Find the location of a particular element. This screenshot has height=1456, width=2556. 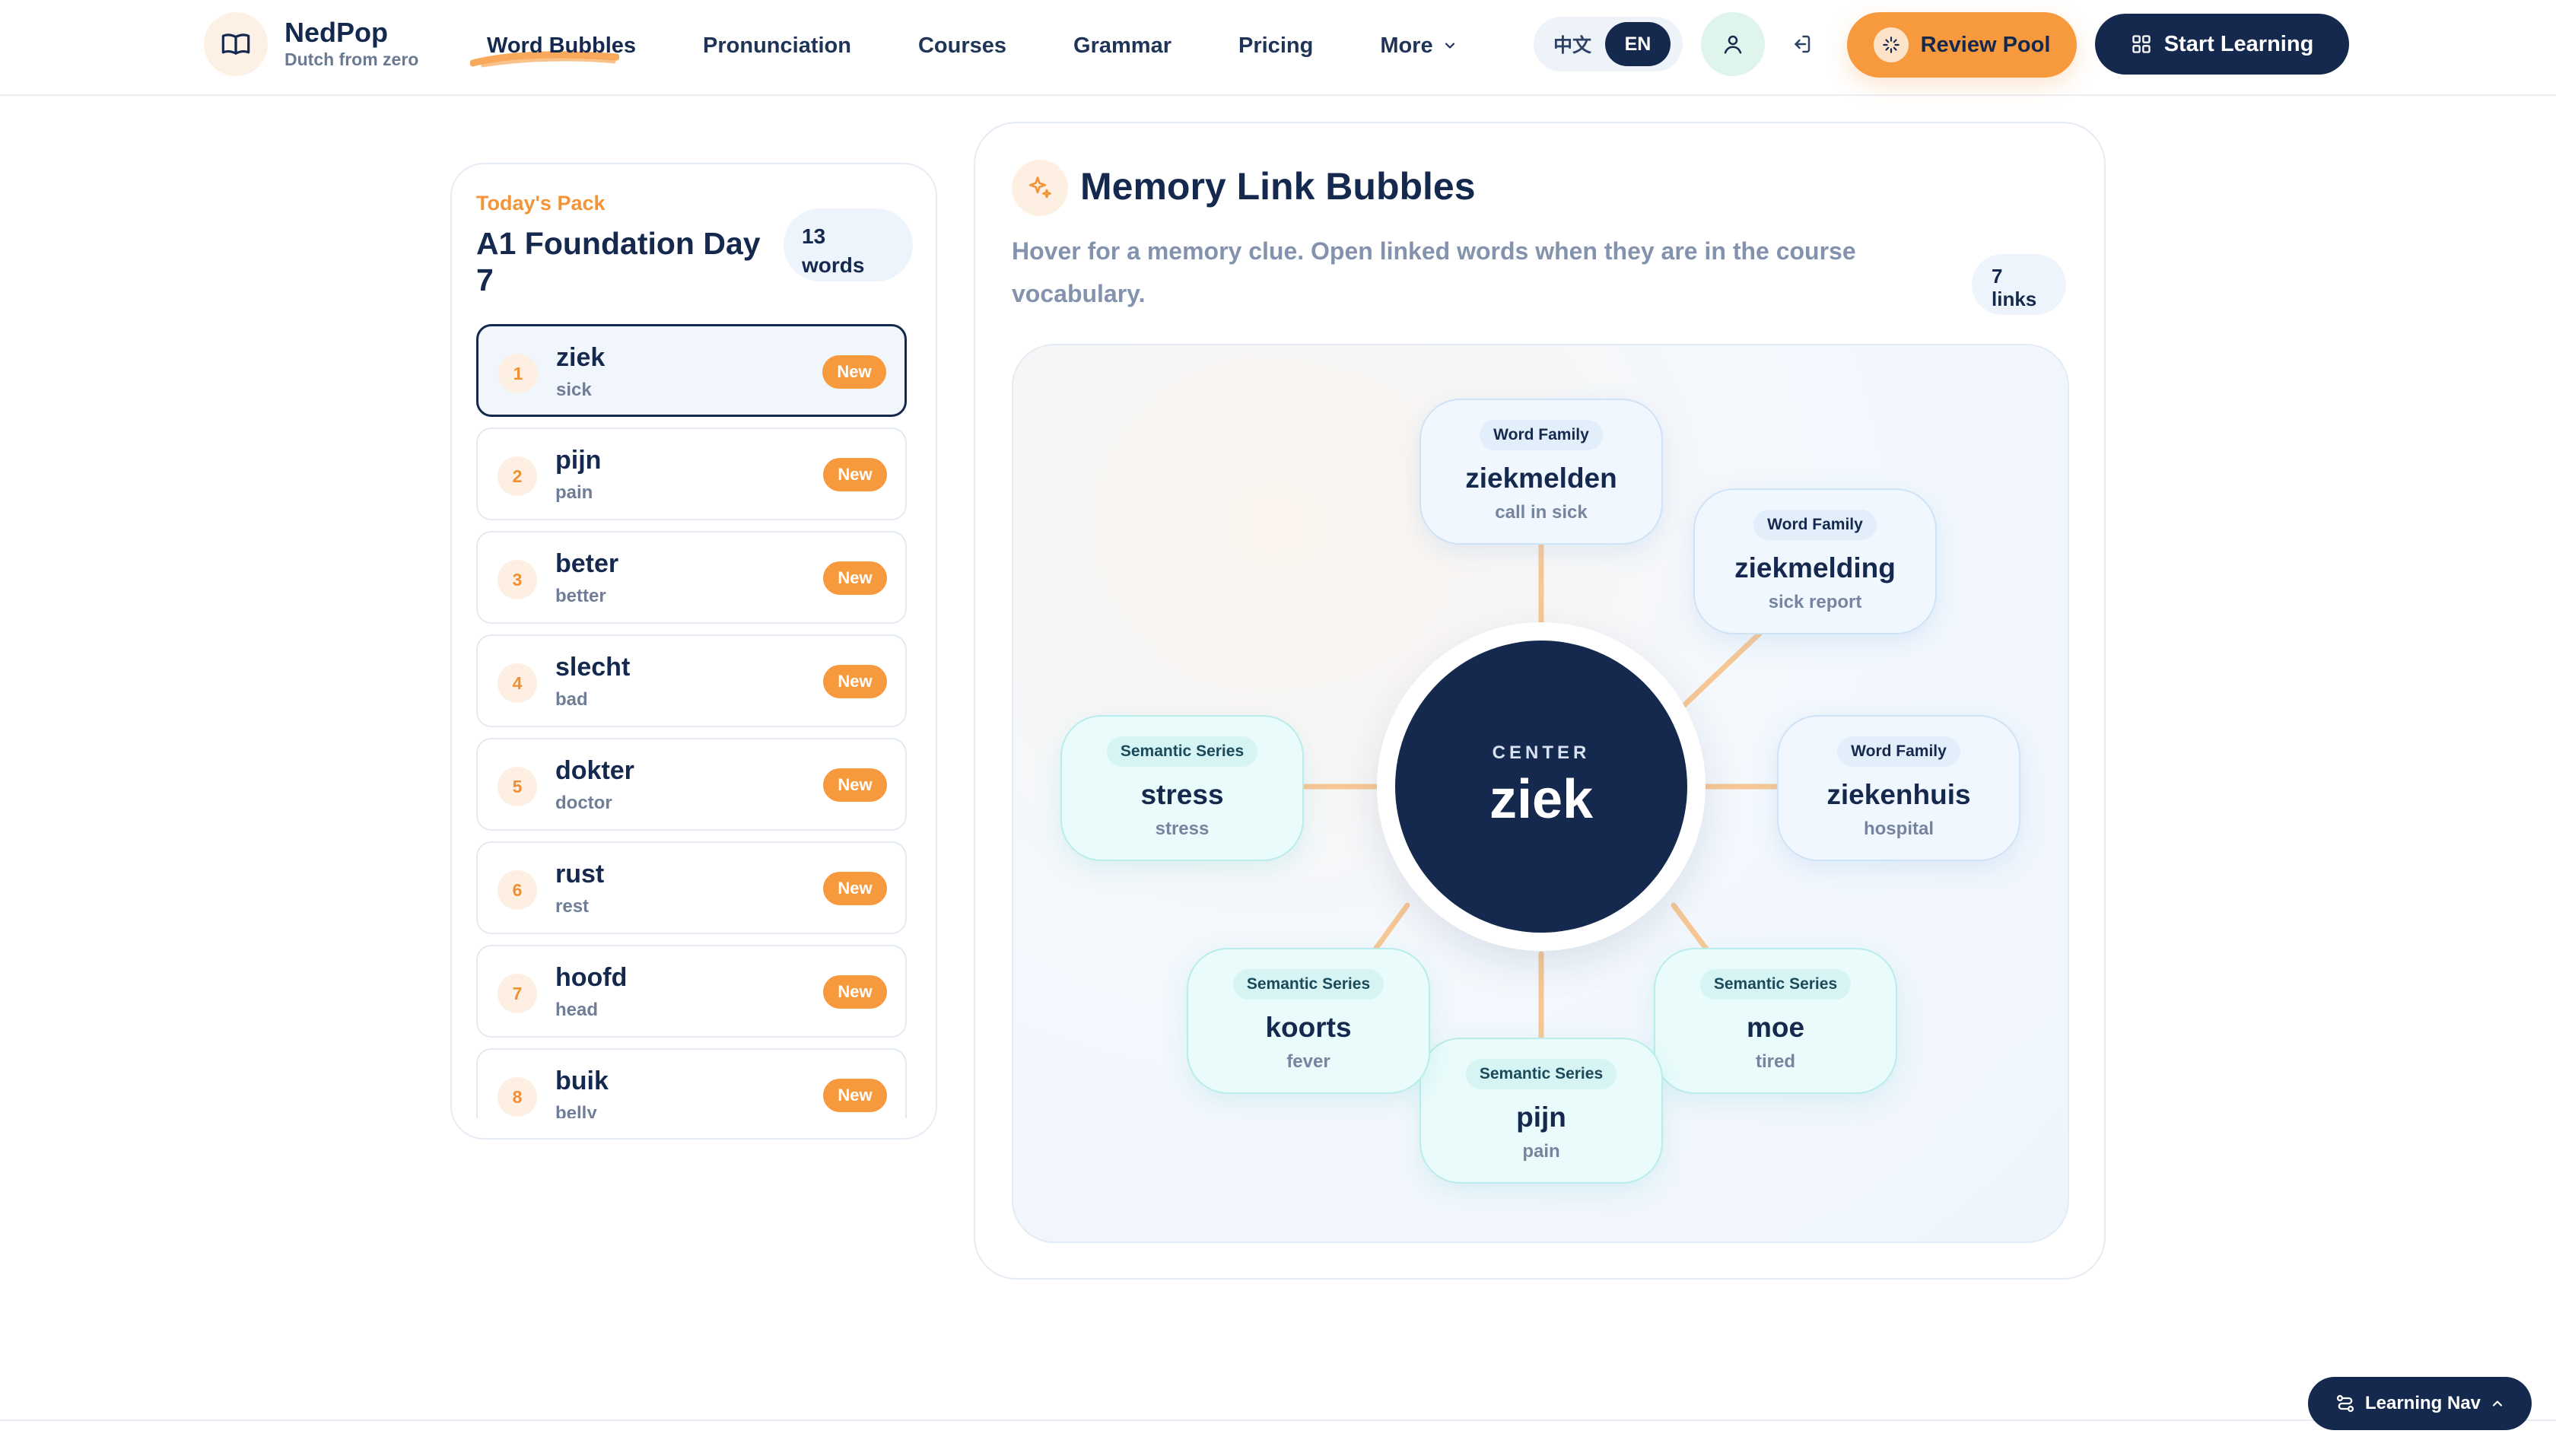

word-row-ziek: 1 ziek sick New is located at coordinates (691, 370).